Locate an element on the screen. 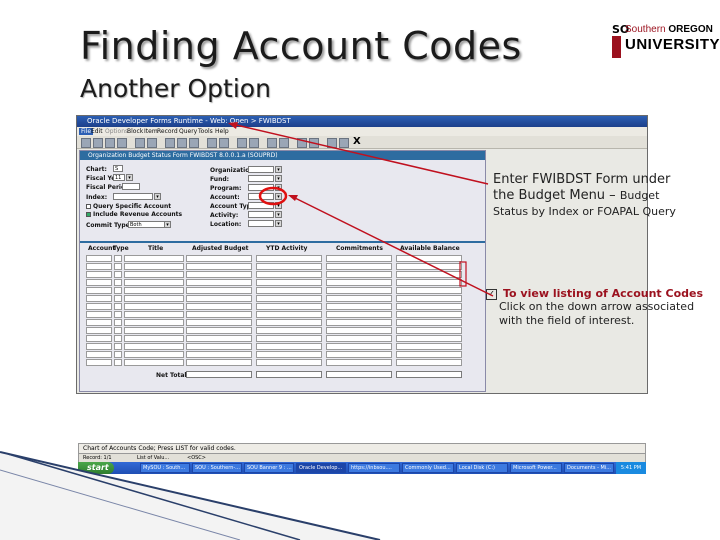 This screenshot has width=720, height=540. insert-record-icon is located at coordinates (170, 143).